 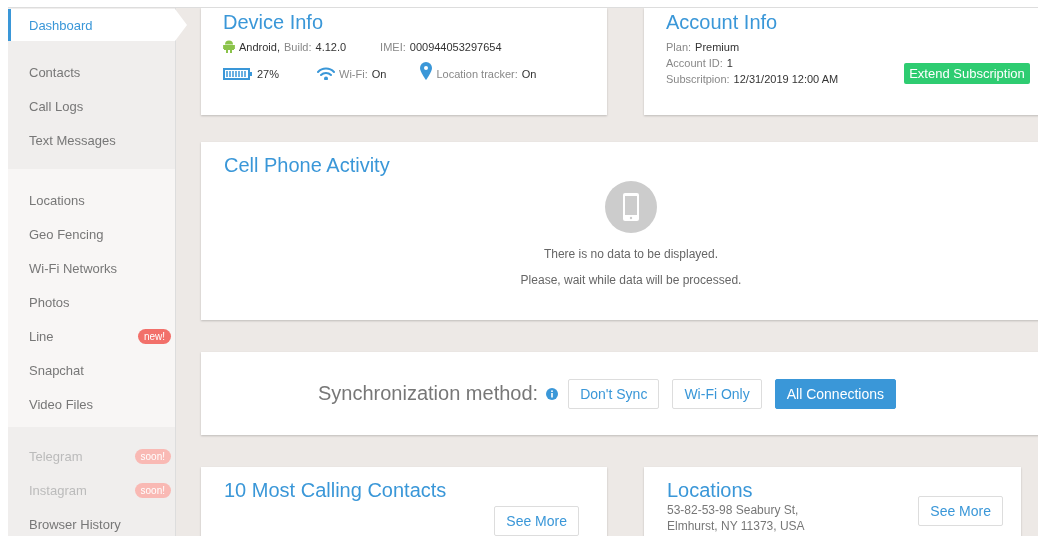 I want to click on field-label: IMEI:, so click(x=393, y=46).